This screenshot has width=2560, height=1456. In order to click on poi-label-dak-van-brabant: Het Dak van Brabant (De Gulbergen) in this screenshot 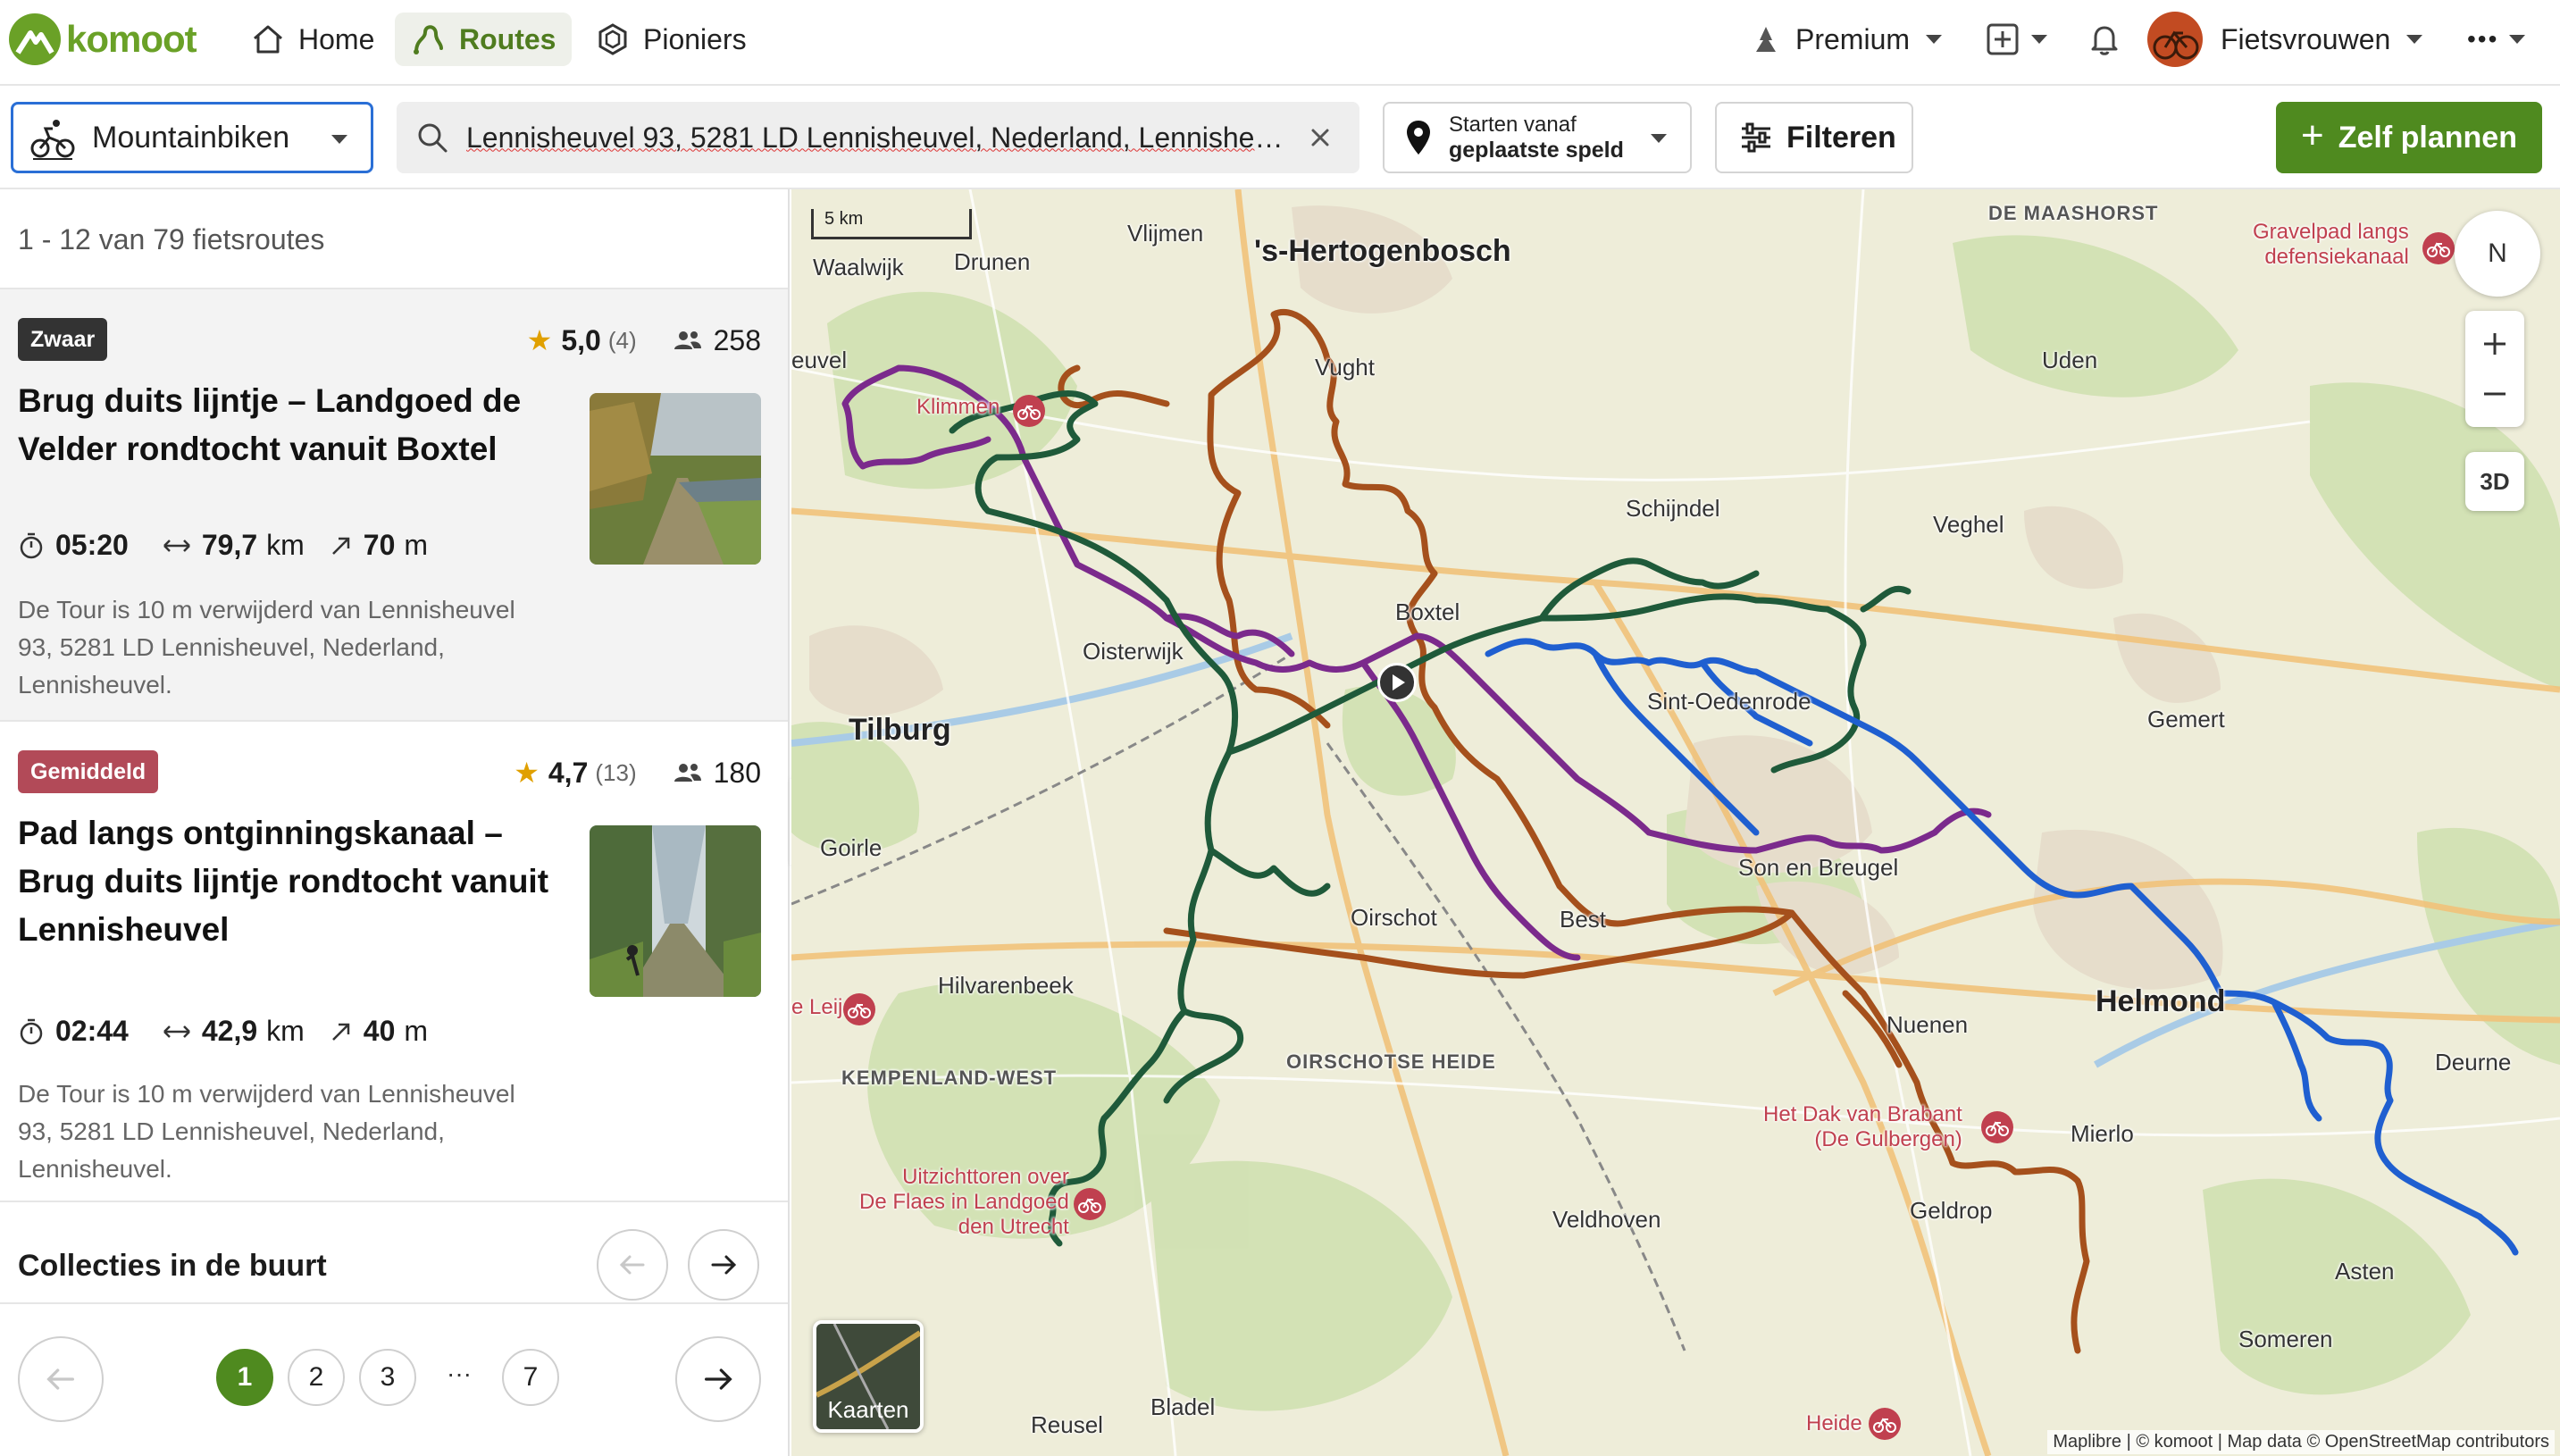, I will do `click(1862, 1127)`.